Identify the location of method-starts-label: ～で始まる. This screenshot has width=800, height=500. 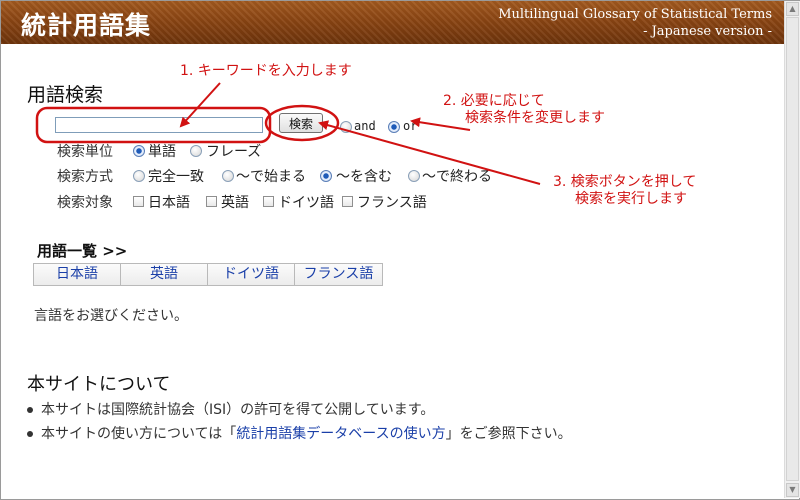
(271, 177).